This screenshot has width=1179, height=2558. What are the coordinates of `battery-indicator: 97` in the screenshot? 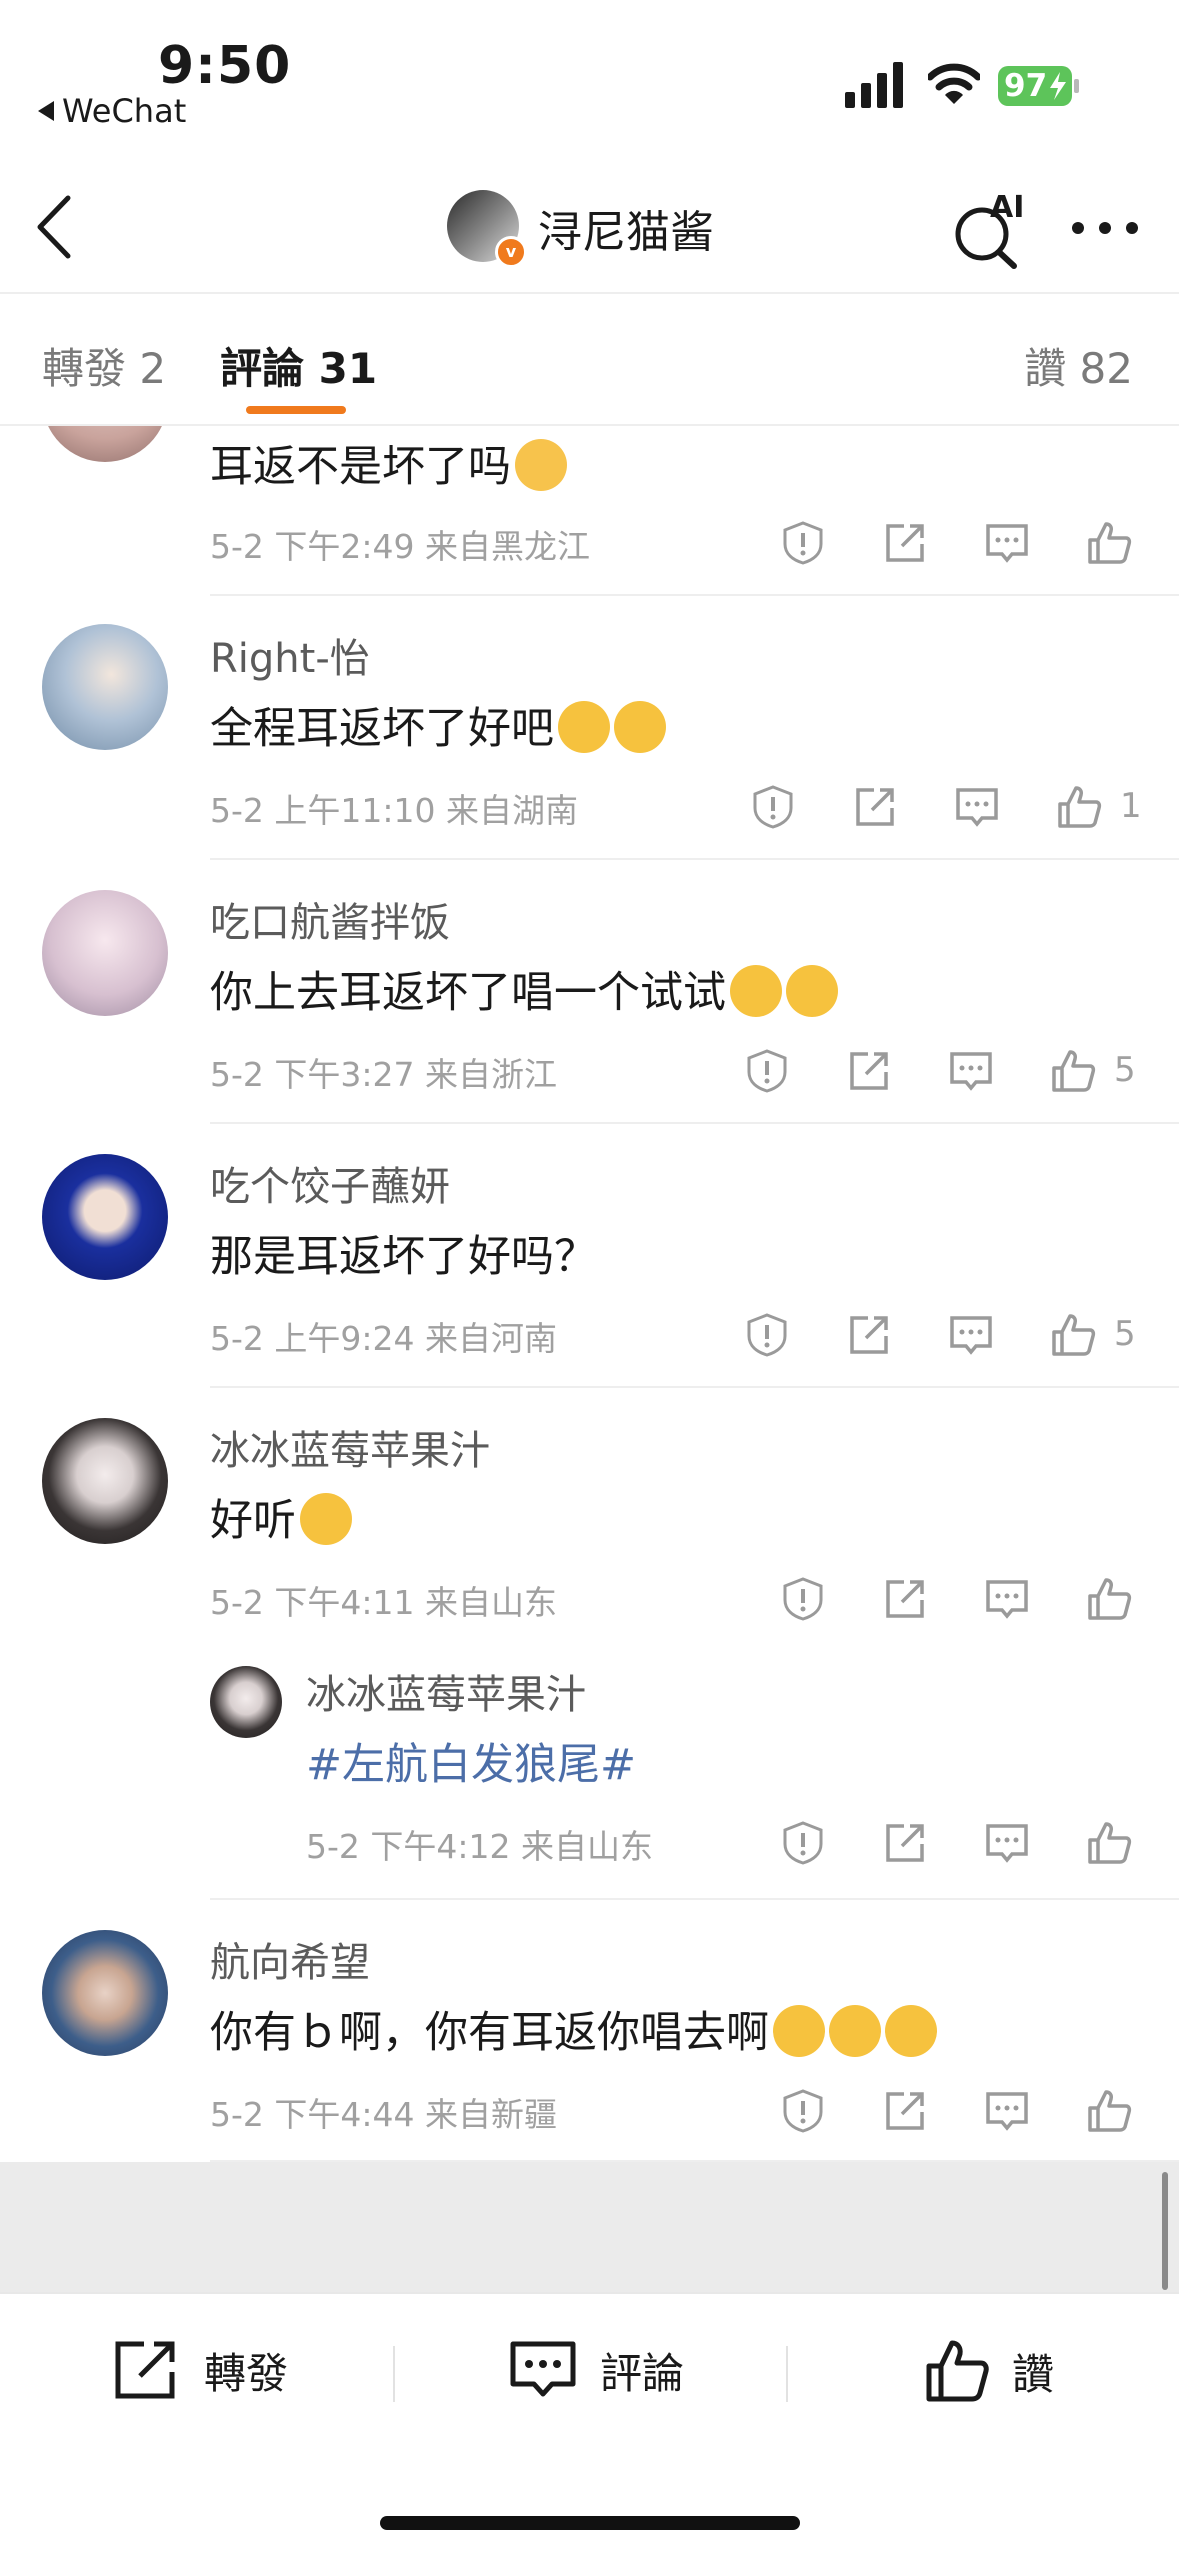 It's located at (1039, 86).